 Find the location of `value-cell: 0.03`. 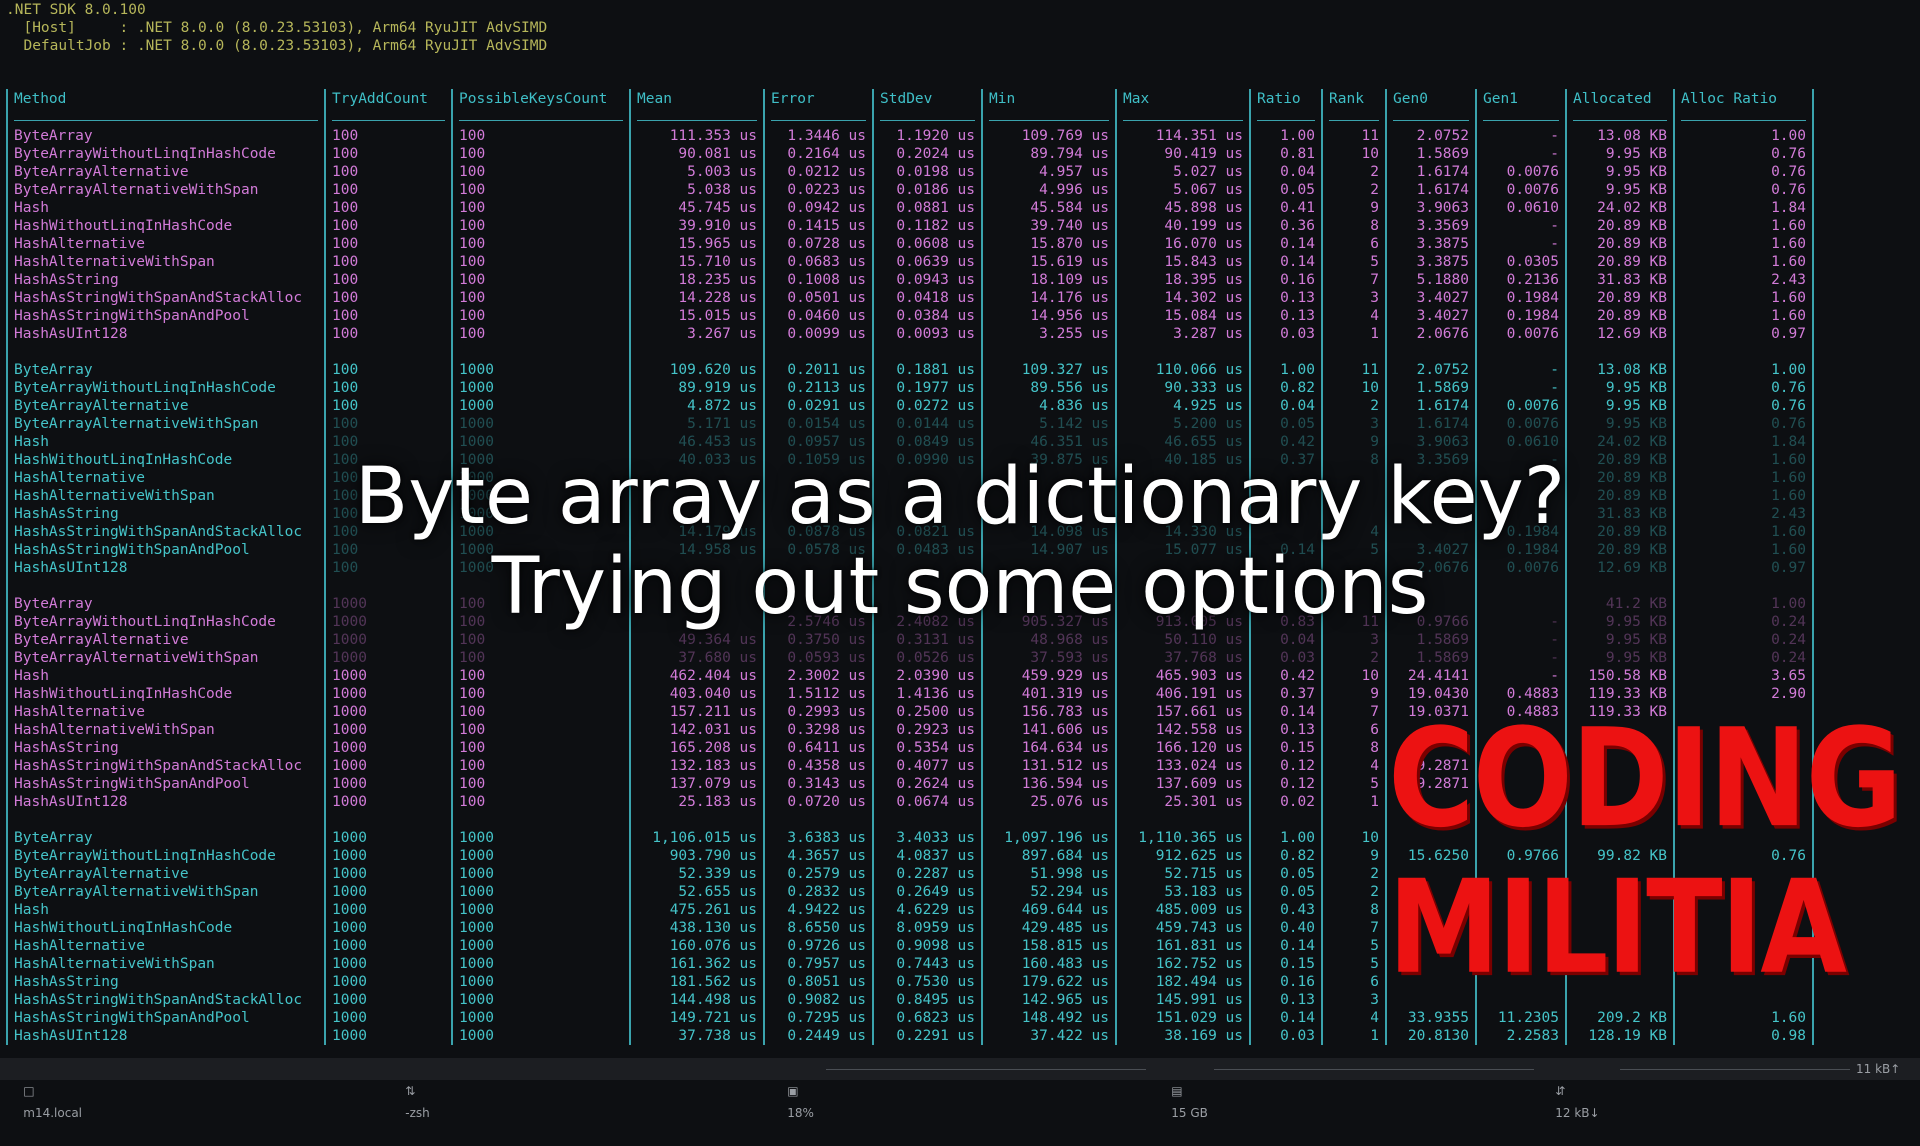

value-cell: 0.03 is located at coordinates (1285, 658).